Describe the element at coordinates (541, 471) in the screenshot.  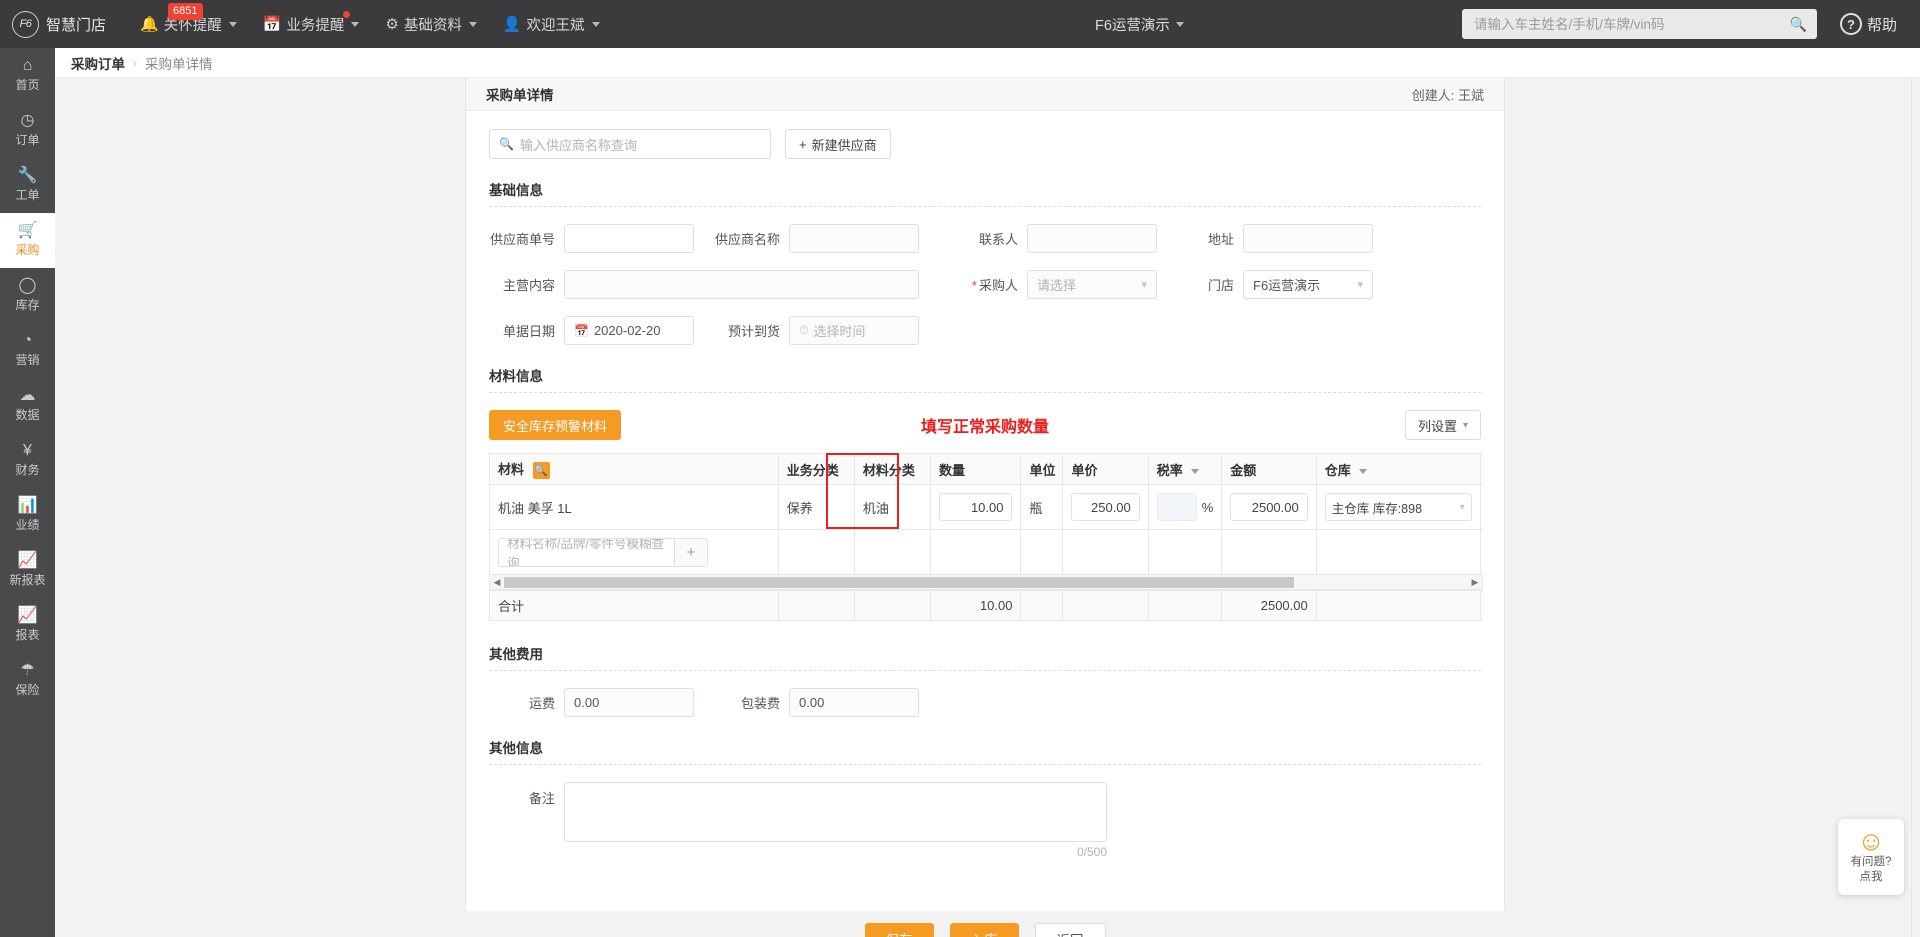
I see `material-search-icon: 🔍` at that location.